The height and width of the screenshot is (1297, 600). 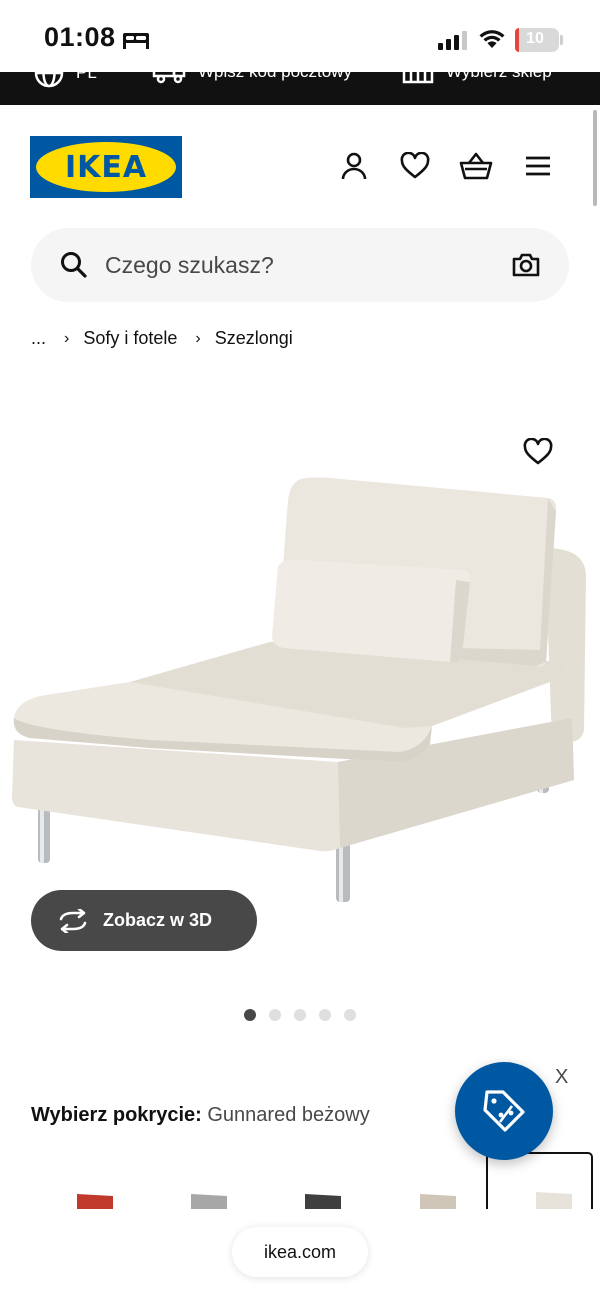 I want to click on discount-tag-icon, so click(x=504, y=1111).